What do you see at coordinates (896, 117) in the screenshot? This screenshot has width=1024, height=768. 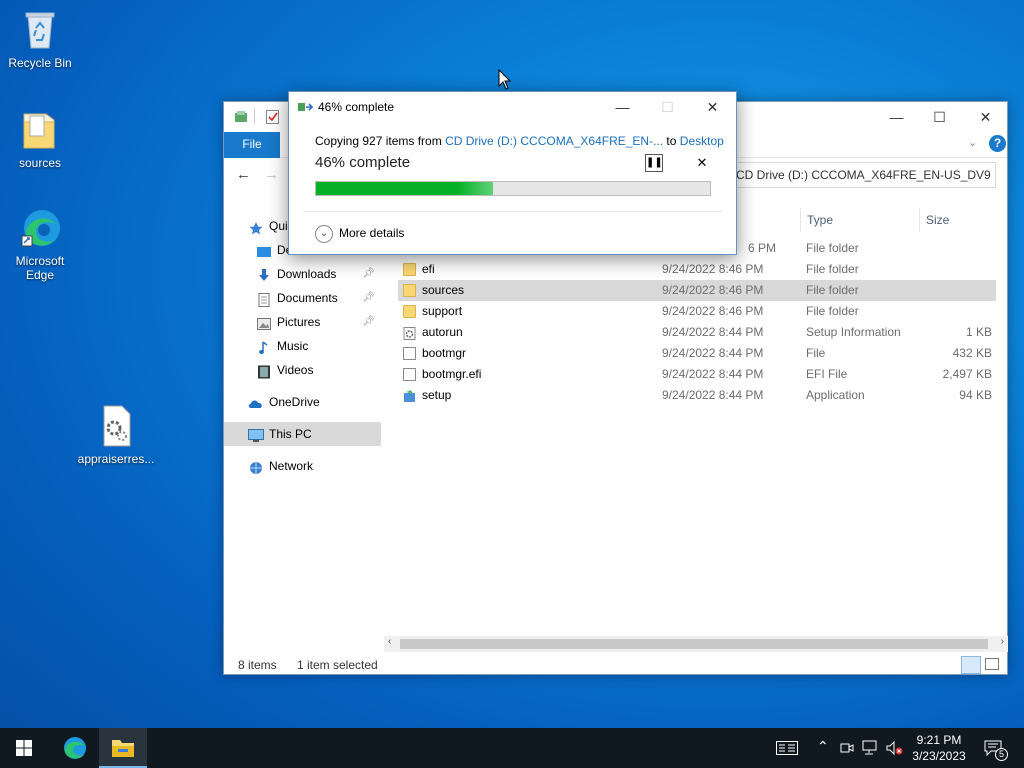 I see `minimize-button: —` at bounding box center [896, 117].